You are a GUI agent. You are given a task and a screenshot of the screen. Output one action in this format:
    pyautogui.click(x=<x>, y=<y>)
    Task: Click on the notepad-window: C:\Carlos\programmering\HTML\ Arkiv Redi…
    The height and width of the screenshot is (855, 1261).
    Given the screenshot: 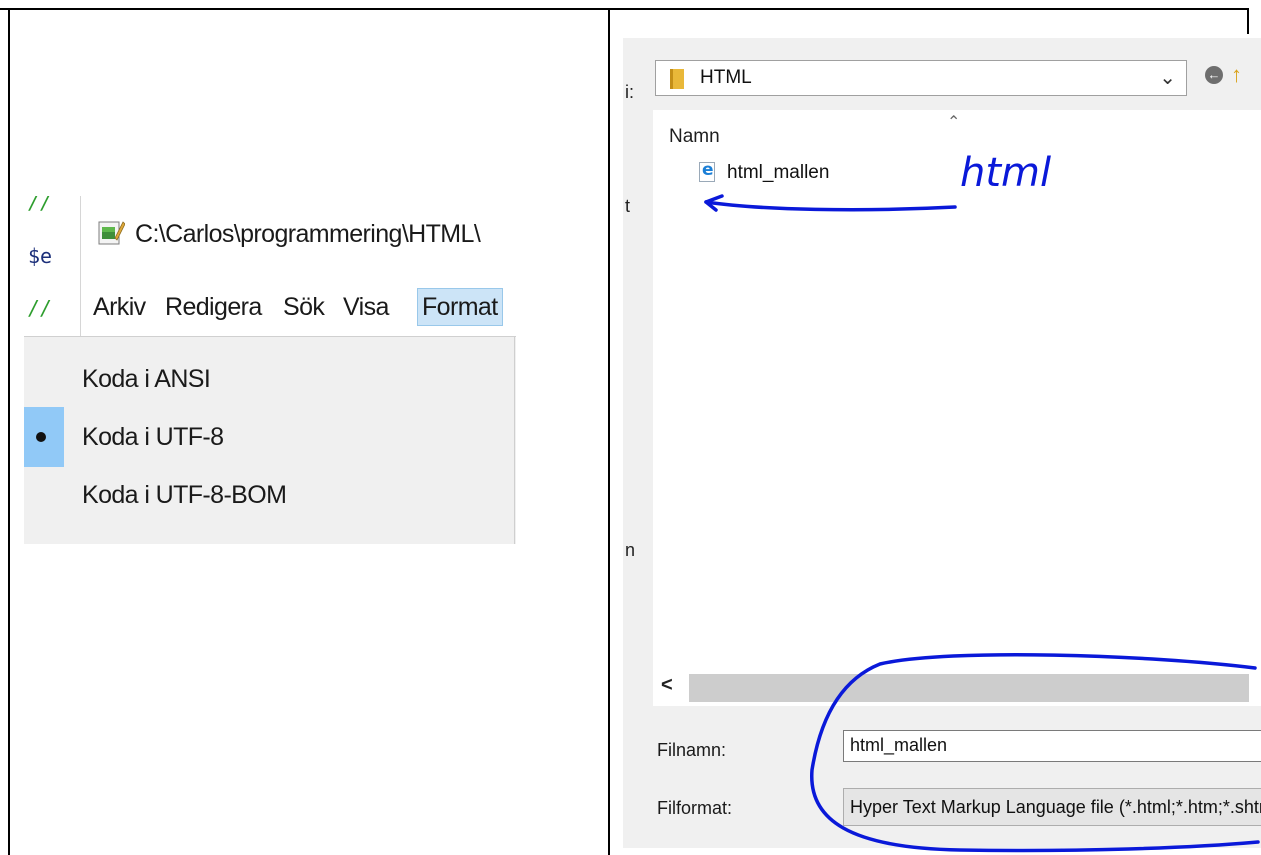 What is the action you would take?
    pyautogui.click(x=298, y=266)
    